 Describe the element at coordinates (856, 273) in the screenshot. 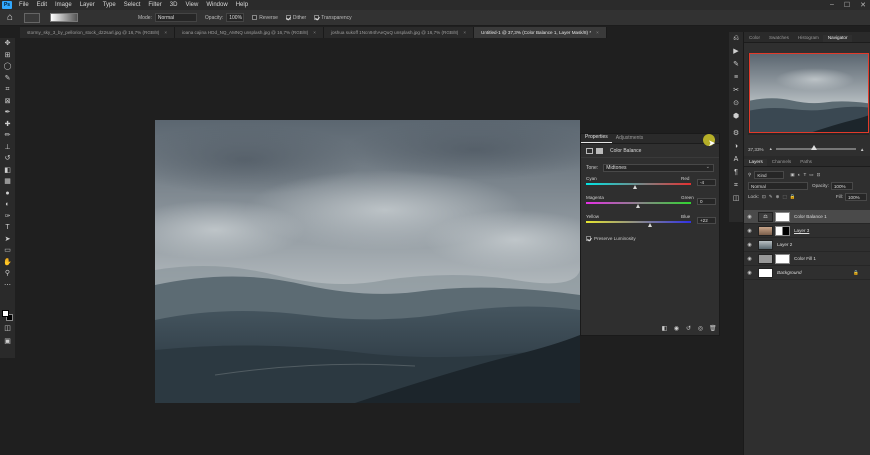

I see `lock-icon: 🔒` at that location.